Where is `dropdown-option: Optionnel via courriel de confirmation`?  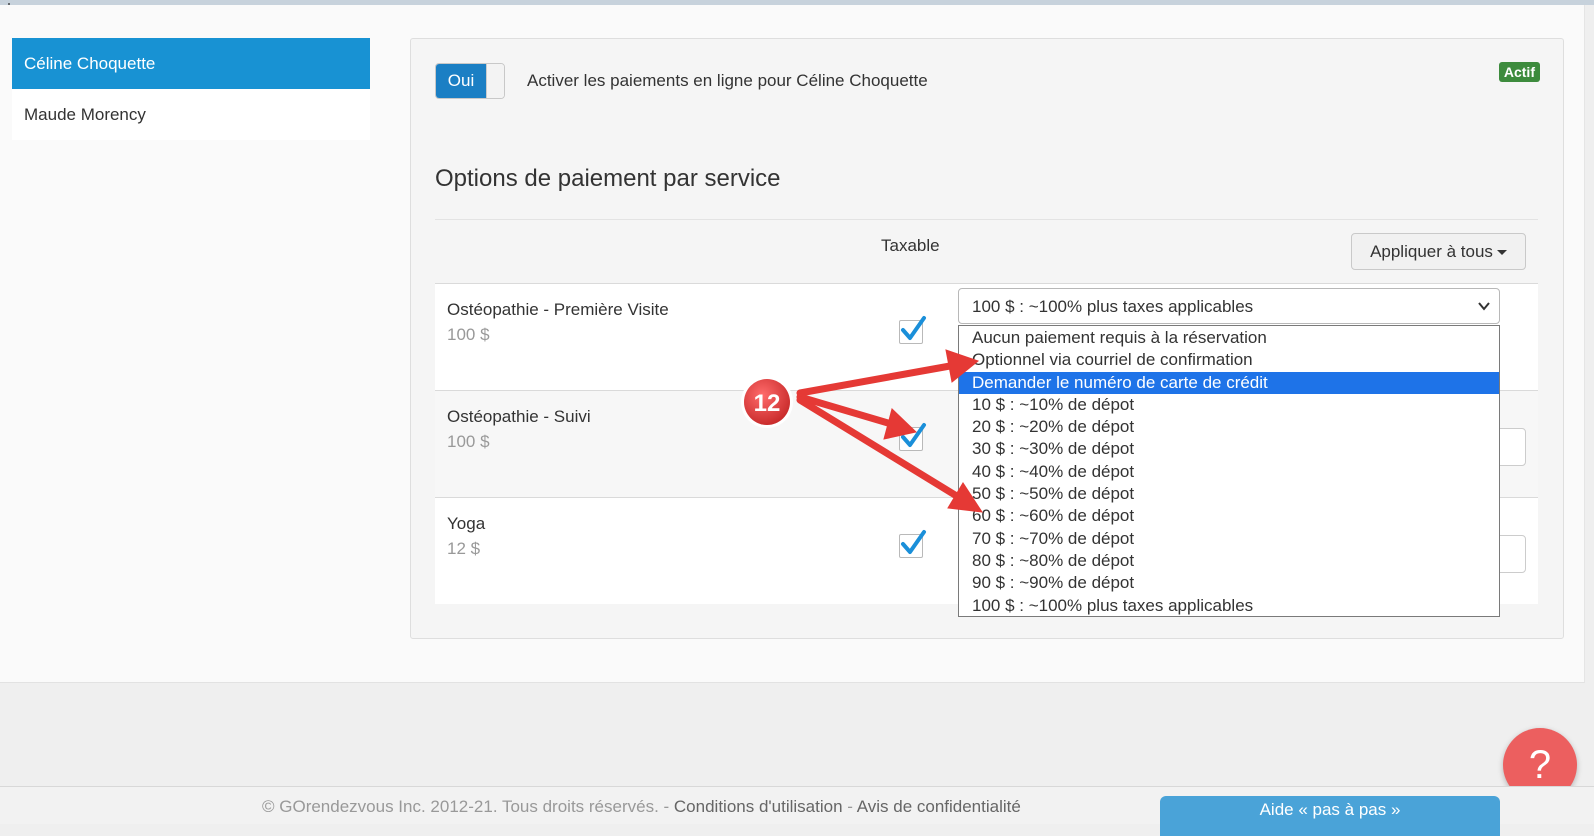 dropdown-option: Optionnel via courriel de confirmation is located at coordinates (1229, 360).